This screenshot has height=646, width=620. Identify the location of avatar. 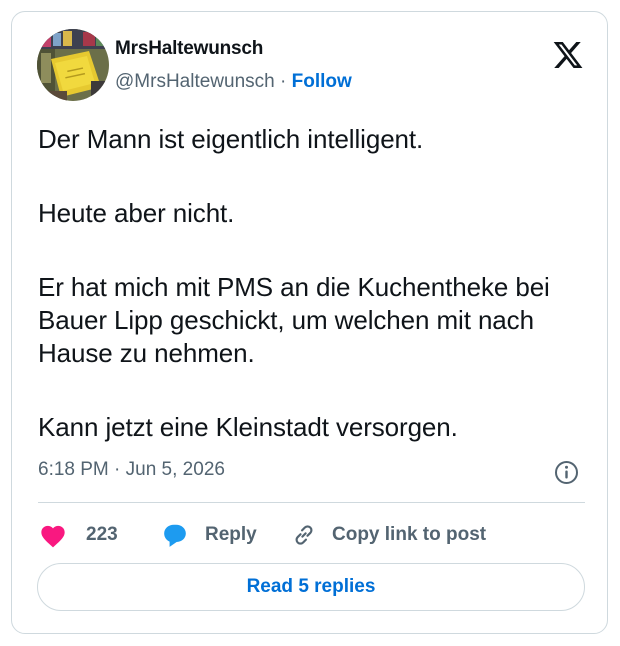
(73, 65).